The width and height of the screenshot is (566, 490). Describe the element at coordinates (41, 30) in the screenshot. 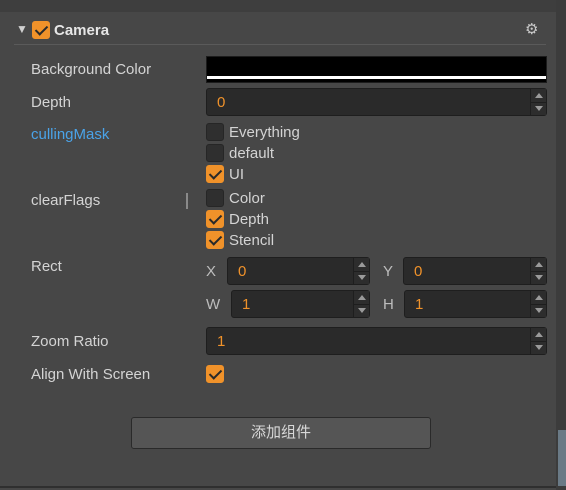

I see `component-enabled-checkbox` at that location.